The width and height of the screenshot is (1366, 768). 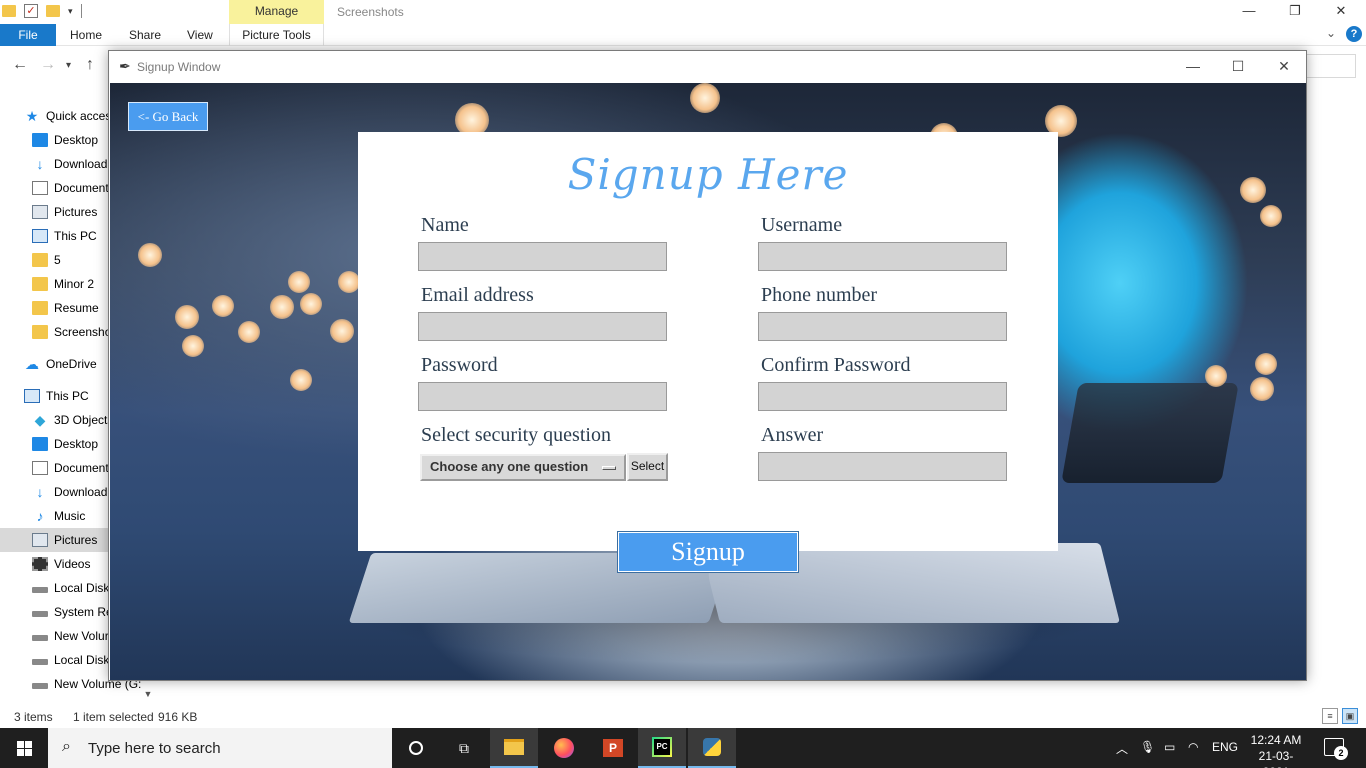 I want to click on username-field, so click(x=882, y=256).